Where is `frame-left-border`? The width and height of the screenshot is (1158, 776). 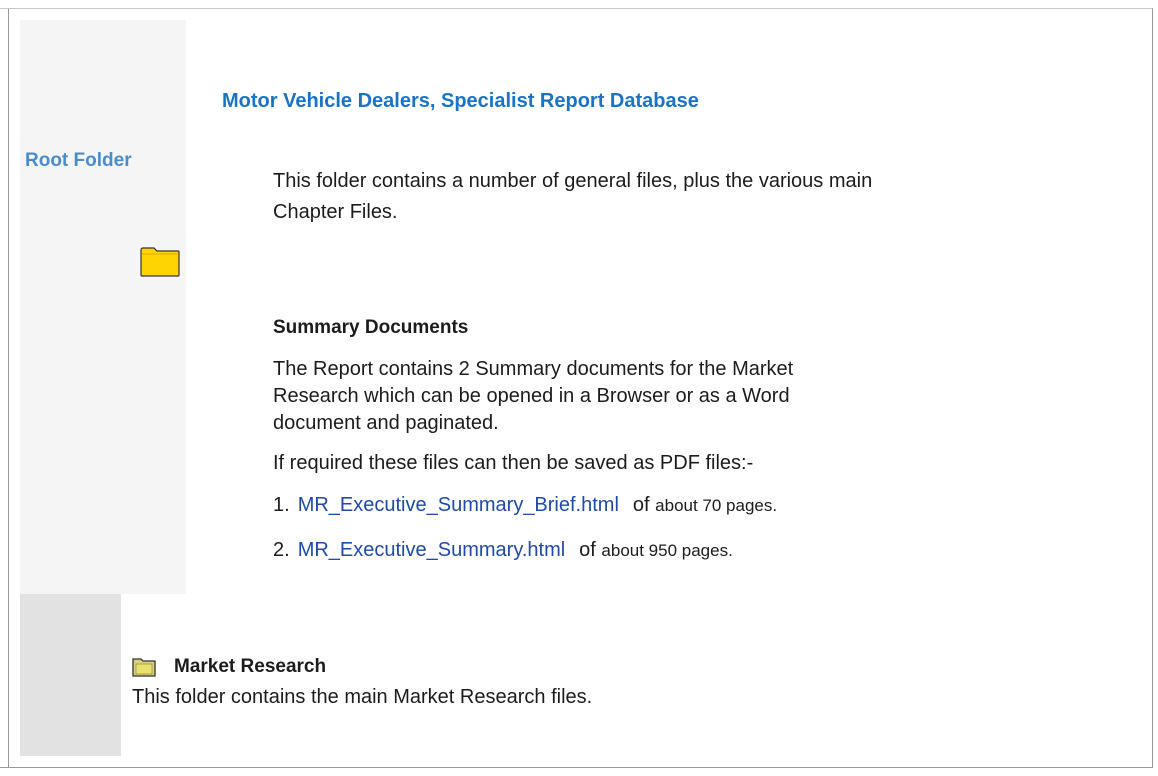
frame-left-border is located at coordinates (8, 388).